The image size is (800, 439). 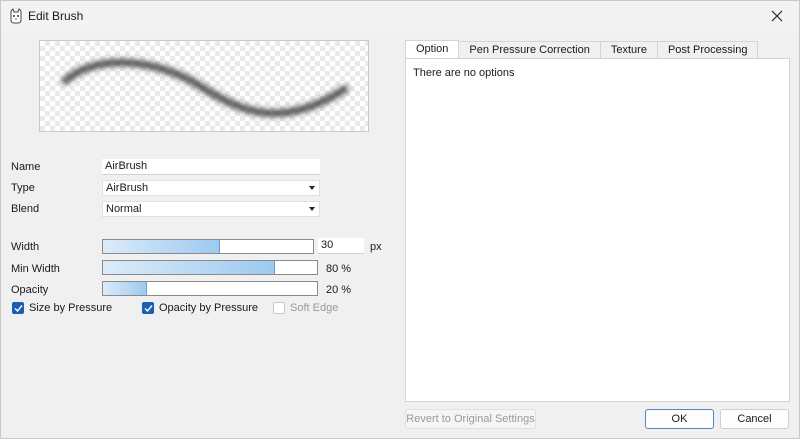 What do you see at coordinates (400, 16) in the screenshot?
I see `title-bar: Edit Brush` at bounding box center [400, 16].